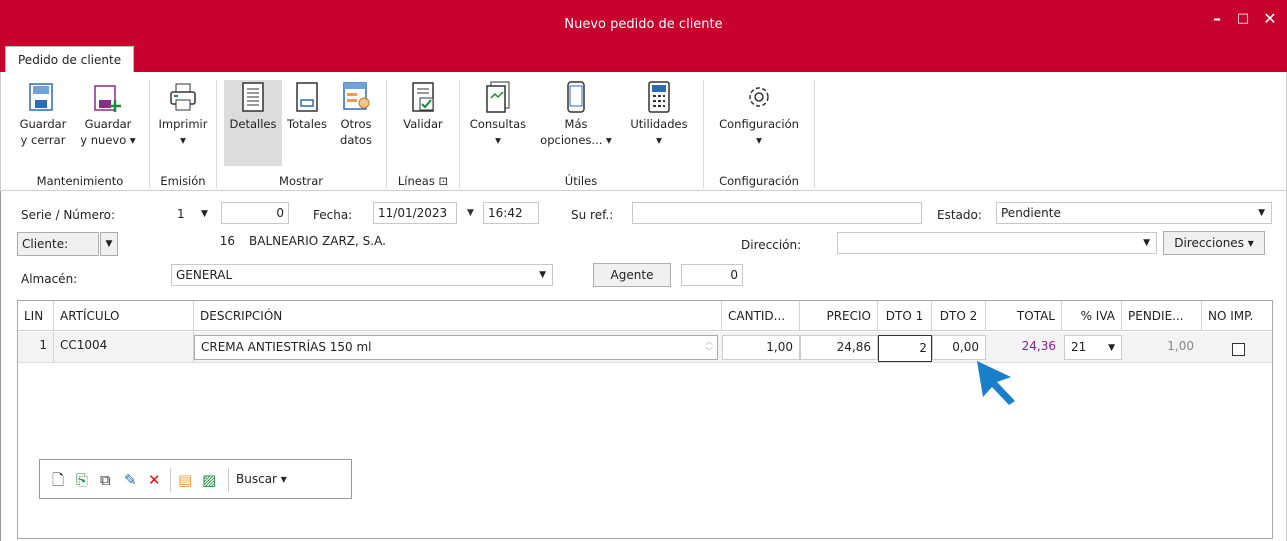 The width and height of the screenshot is (1287, 541). What do you see at coordinates (1024, 316) in the screenshot?
I see `col-header-total: TOTAL` at bounding box center [1024, 316].